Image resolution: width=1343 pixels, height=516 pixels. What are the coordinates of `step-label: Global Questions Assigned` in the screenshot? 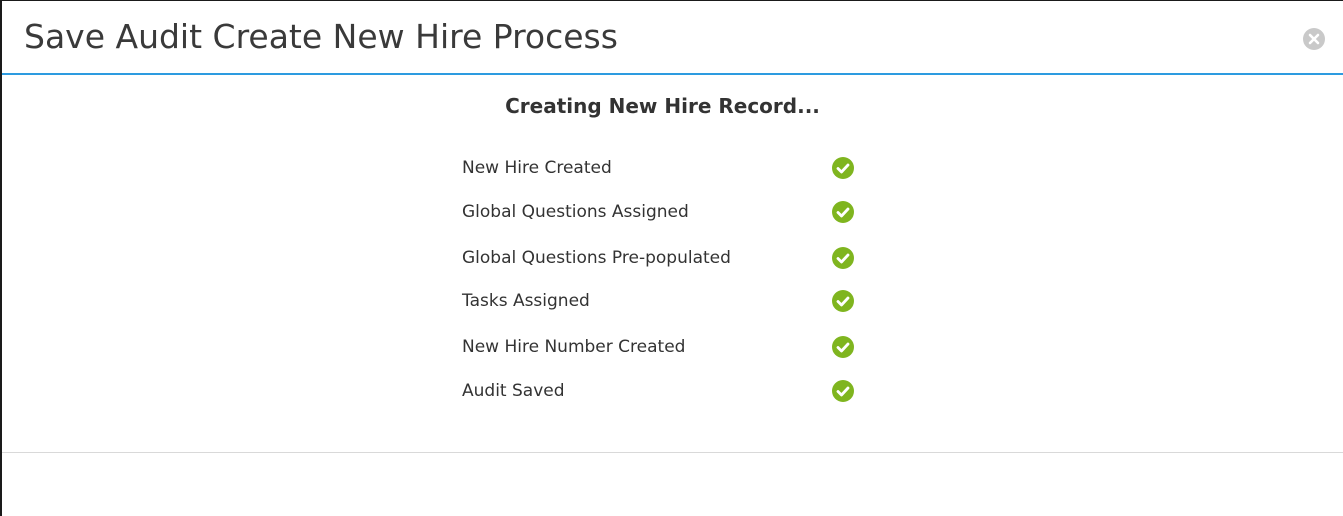 It's located at (575, 212).